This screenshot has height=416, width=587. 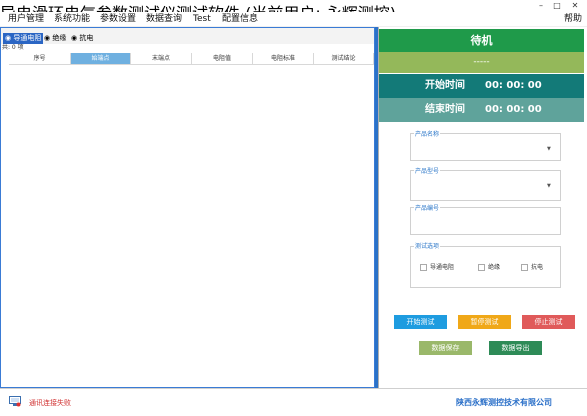 What do you see at coordinates (513, 85) in the screenshot?
I see `start-time-value: 00: 00: 00` at bounding box center [513, 85].